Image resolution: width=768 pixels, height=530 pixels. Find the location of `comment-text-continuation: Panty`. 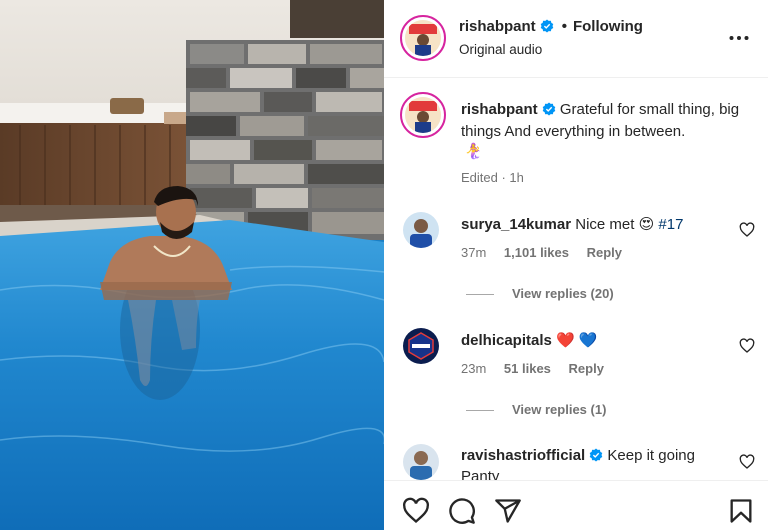

comment-text-continuation: Panty is located at coordinates (480, 474).